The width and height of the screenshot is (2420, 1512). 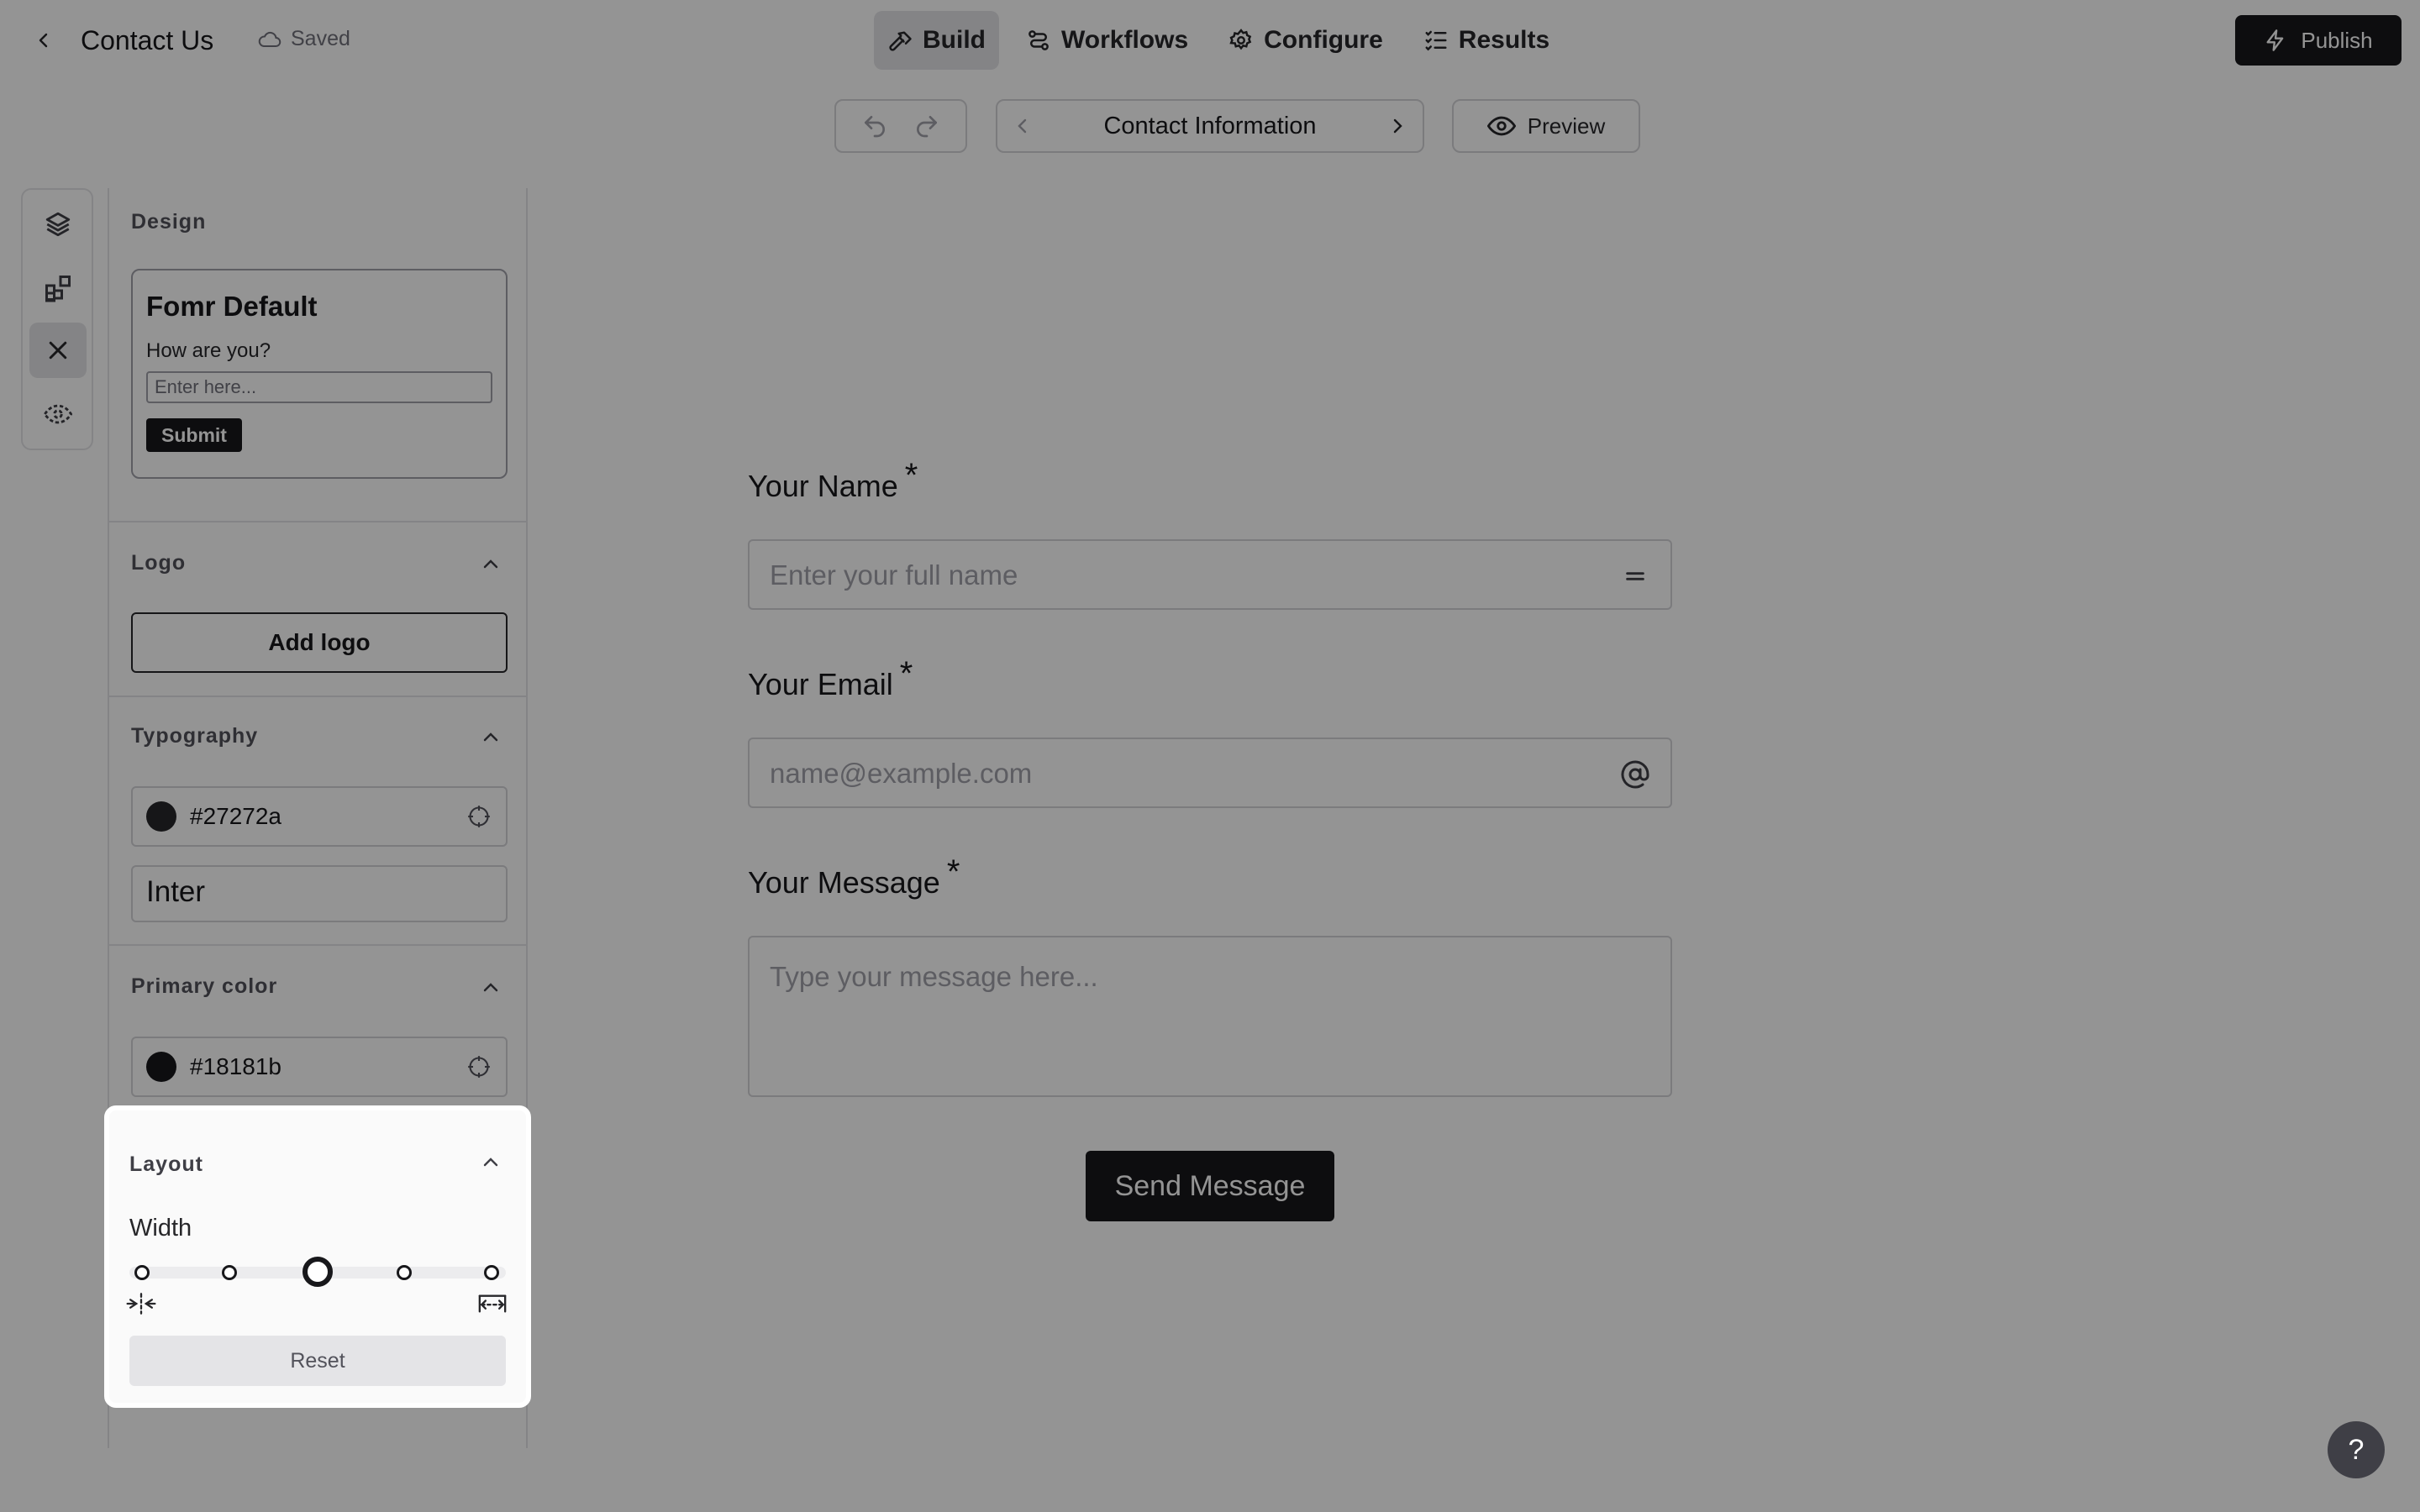 I want to click on layout-collapse-toggle, so click(x=491, y=1162).